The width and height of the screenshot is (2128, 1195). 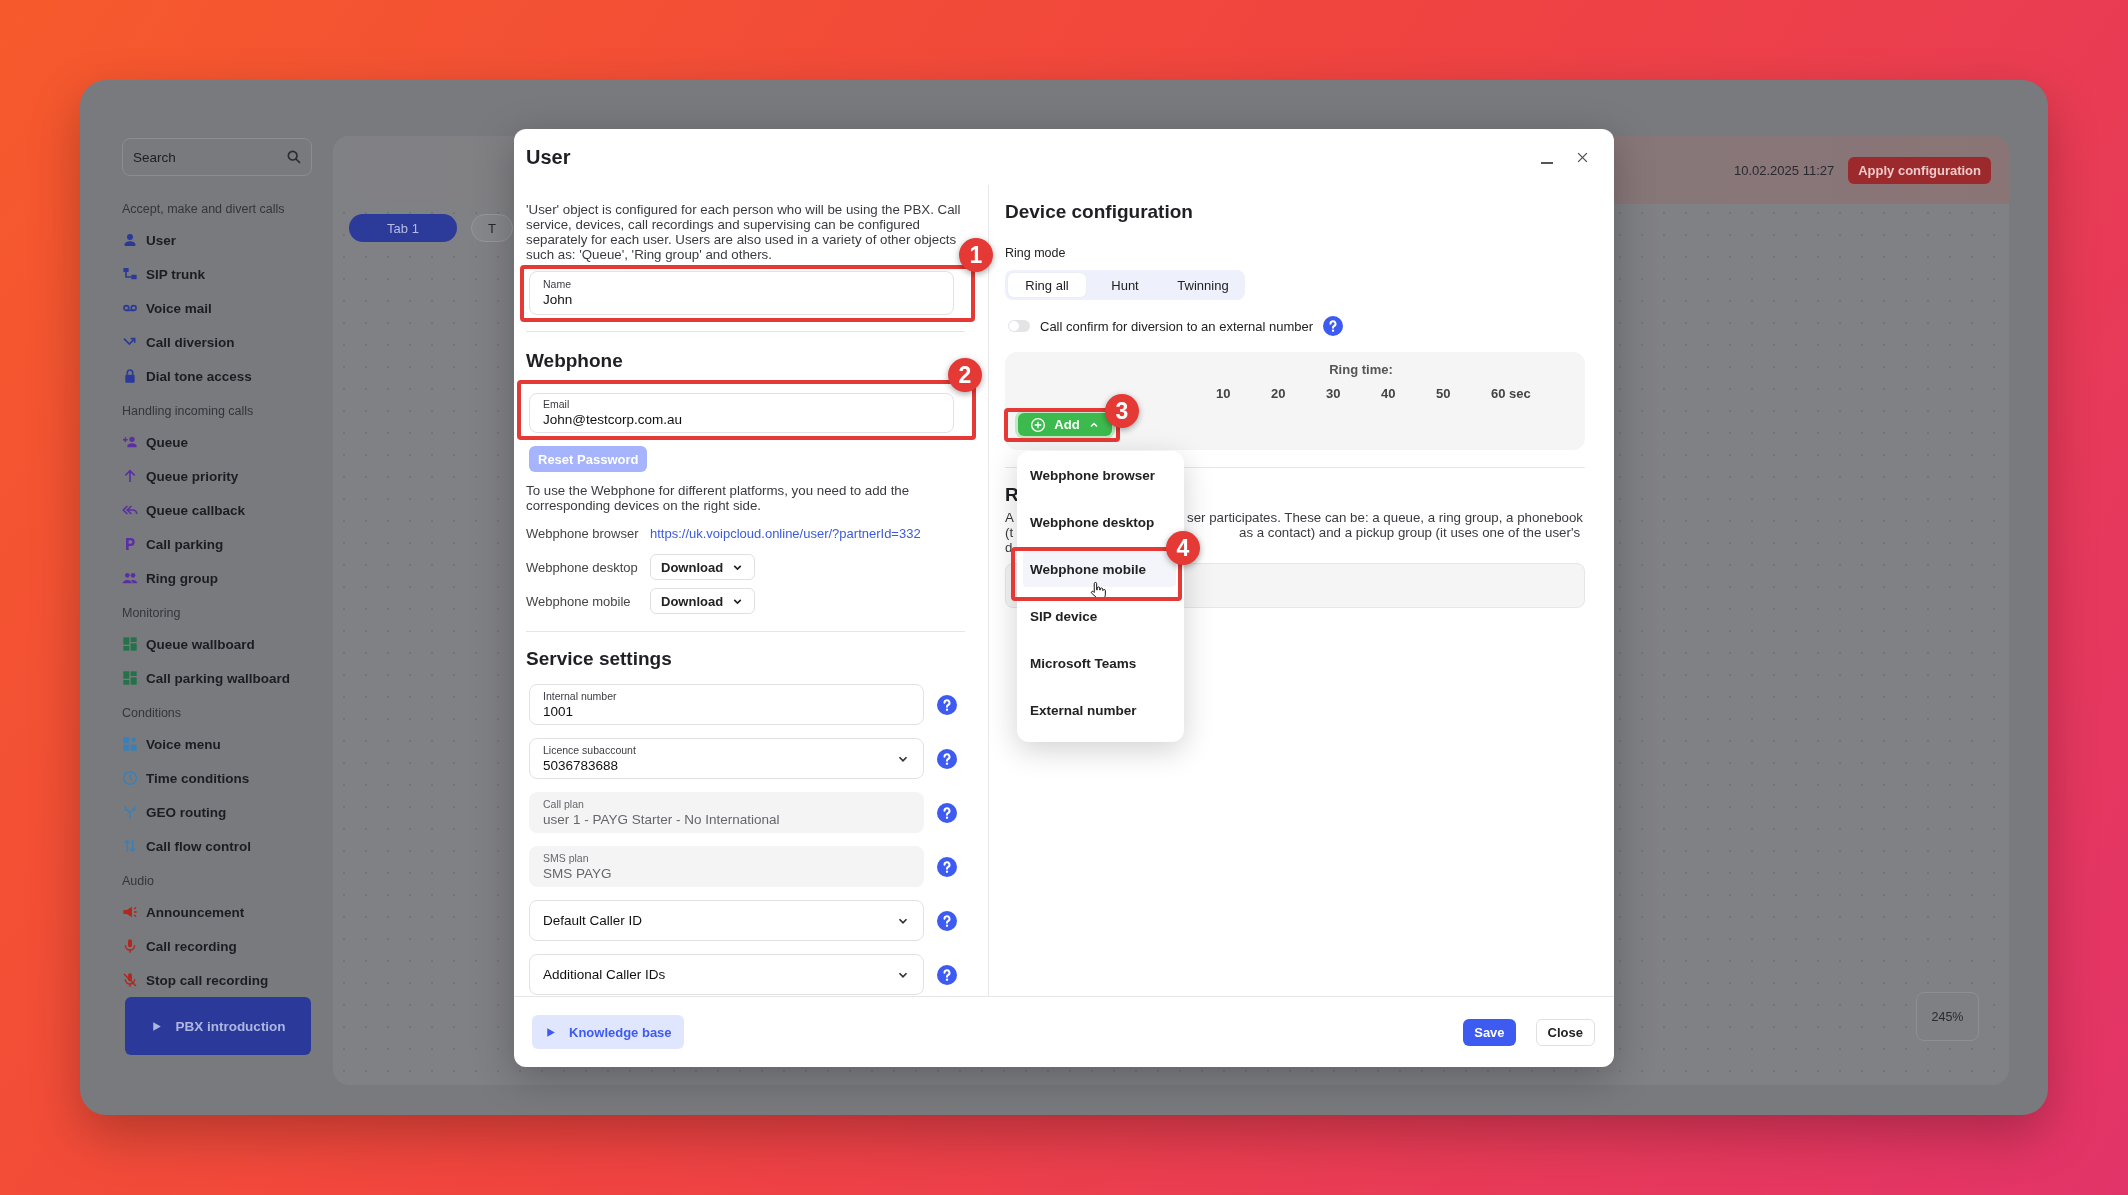 What do you see at coordinates (1947, 1016) in the screenshot?
I see `zoom-level: 245%` at bounding box center [1947, 1016].